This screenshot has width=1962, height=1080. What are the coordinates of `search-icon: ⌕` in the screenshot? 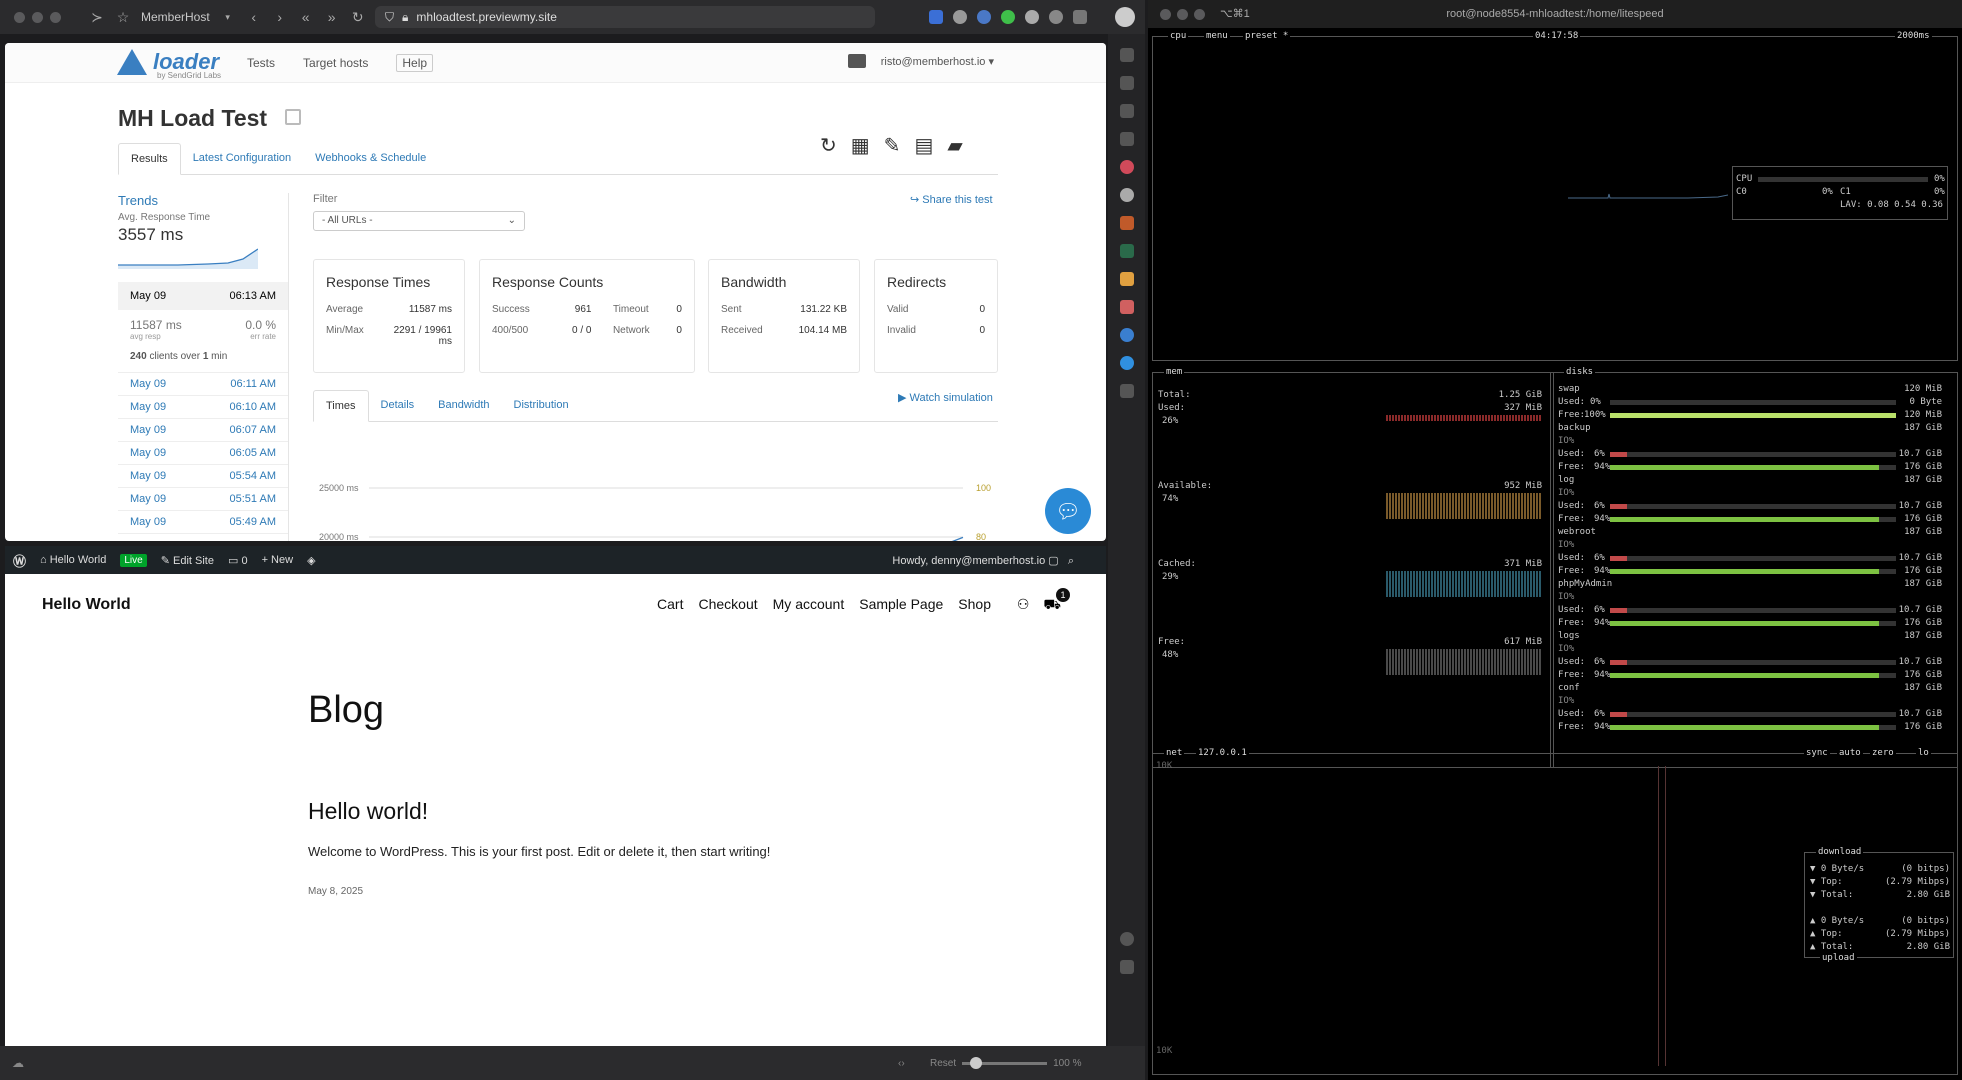 It's located at (1071, 561).